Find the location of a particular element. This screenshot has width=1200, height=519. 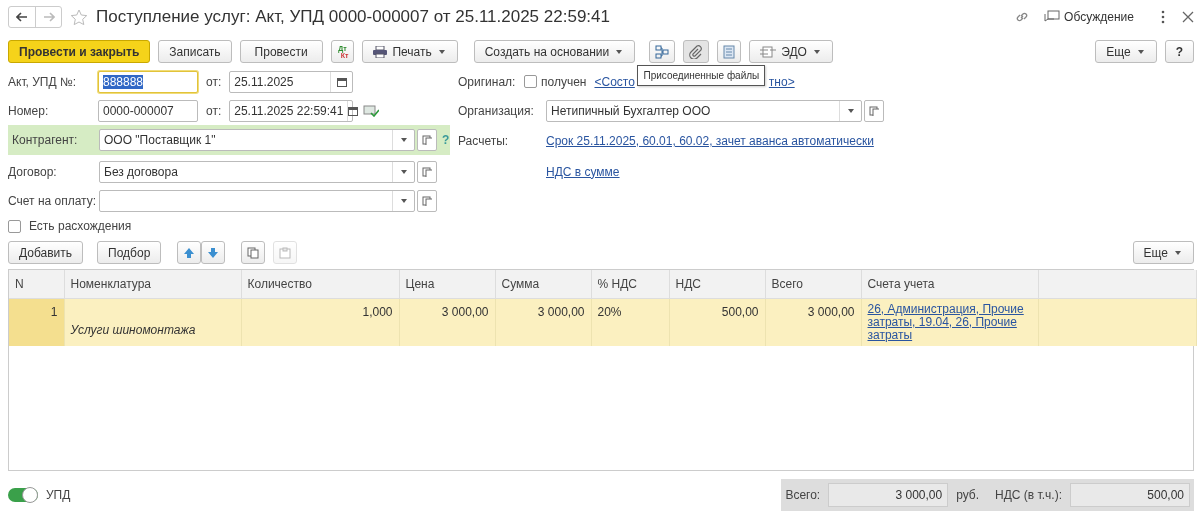

attachments-button is located at coordinates (696, 51).